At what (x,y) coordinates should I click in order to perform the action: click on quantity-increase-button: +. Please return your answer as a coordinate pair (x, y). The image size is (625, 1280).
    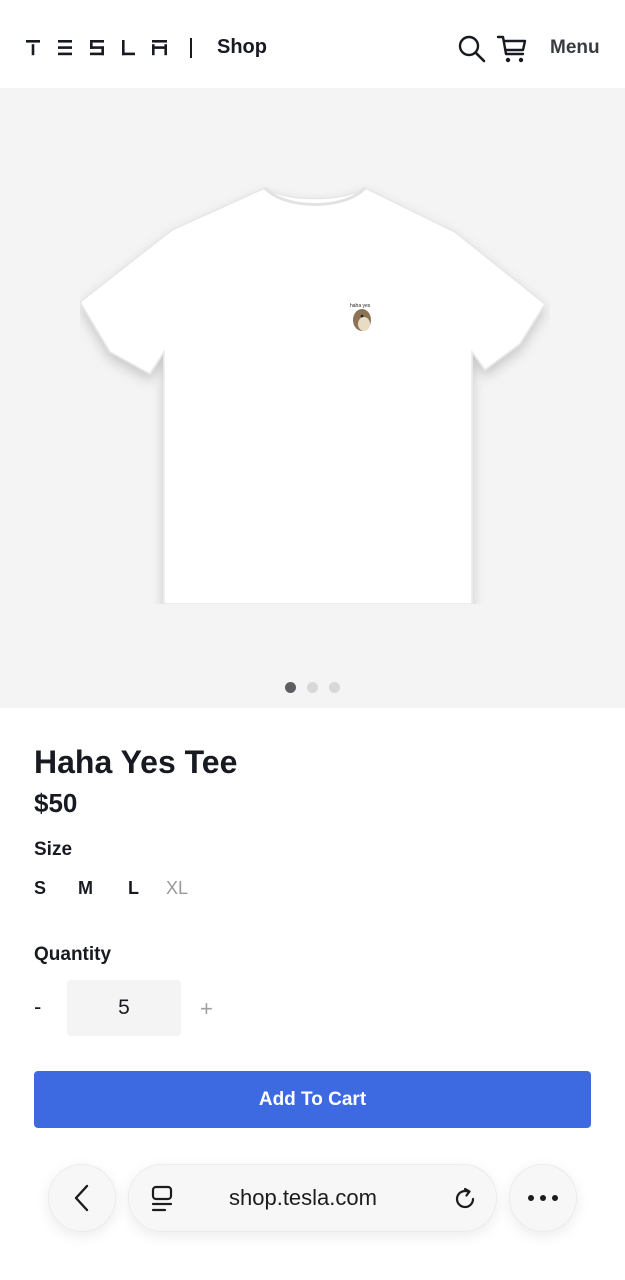
    Looking at the image, I should click on (206, 1009).